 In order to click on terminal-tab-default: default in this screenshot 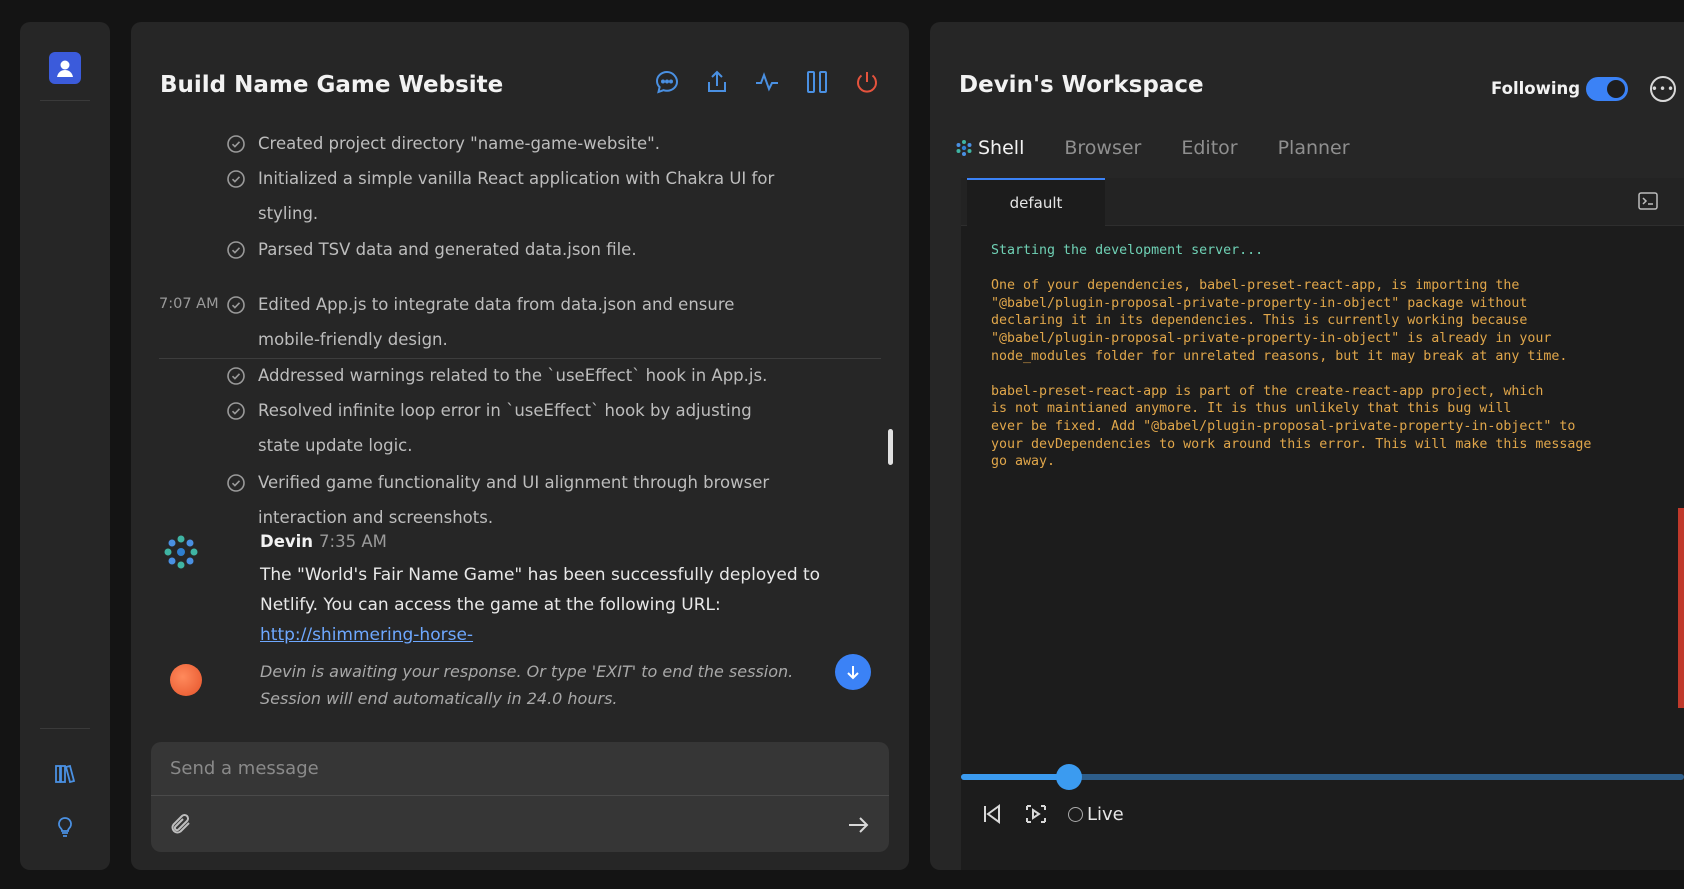, I will do `click(1036, 202)`.